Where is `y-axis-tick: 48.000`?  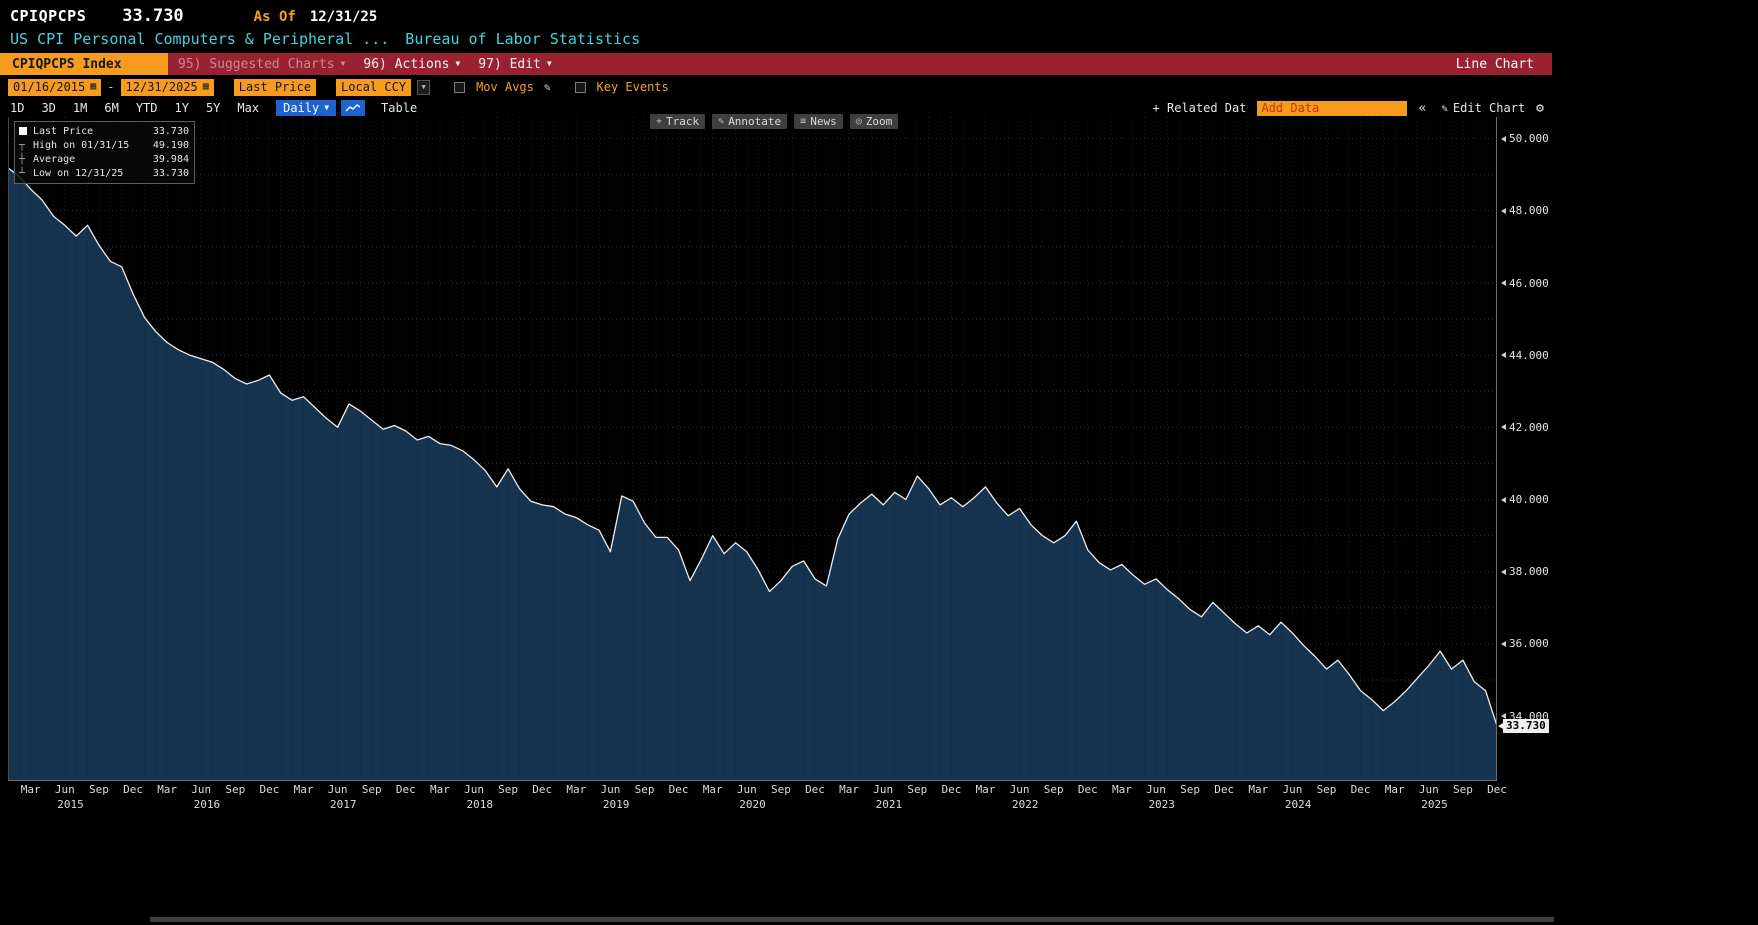
y-axis-tick: 48.000 is located at coordinates (1525, 210).